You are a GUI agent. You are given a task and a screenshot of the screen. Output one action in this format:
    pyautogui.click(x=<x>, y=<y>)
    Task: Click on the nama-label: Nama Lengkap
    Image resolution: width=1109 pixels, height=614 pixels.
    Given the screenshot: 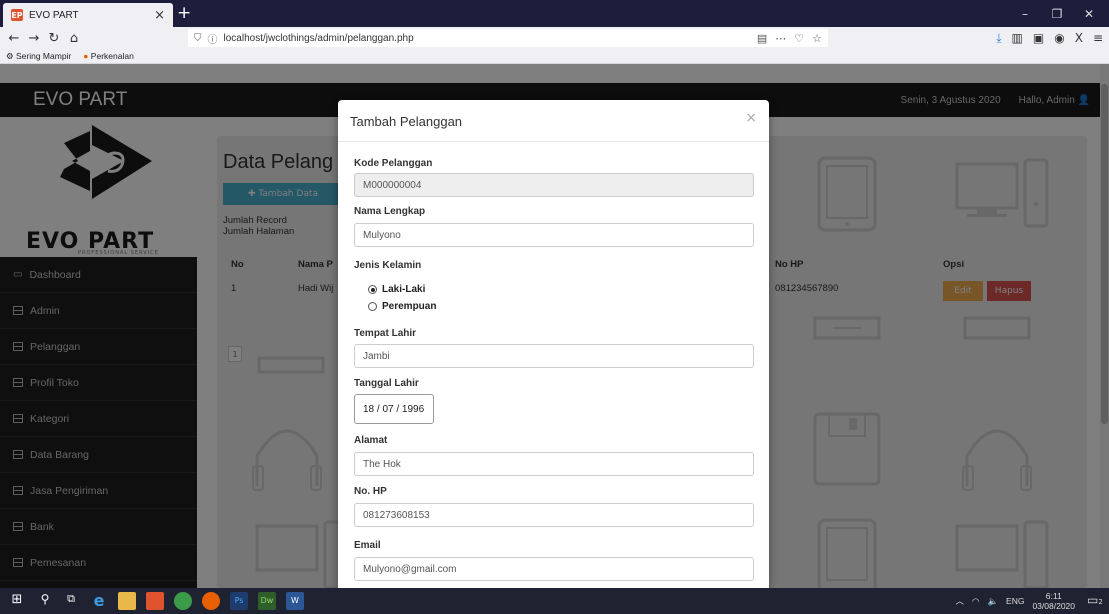 What is the action you would take?
    pyautogui.click(x=390, y=211)
    